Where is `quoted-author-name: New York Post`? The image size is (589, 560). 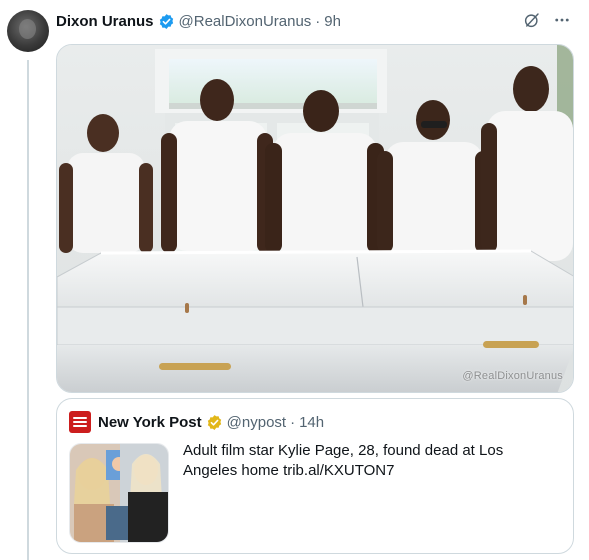
quoted-author-name: New York Post is located at coordinates (150, 422).